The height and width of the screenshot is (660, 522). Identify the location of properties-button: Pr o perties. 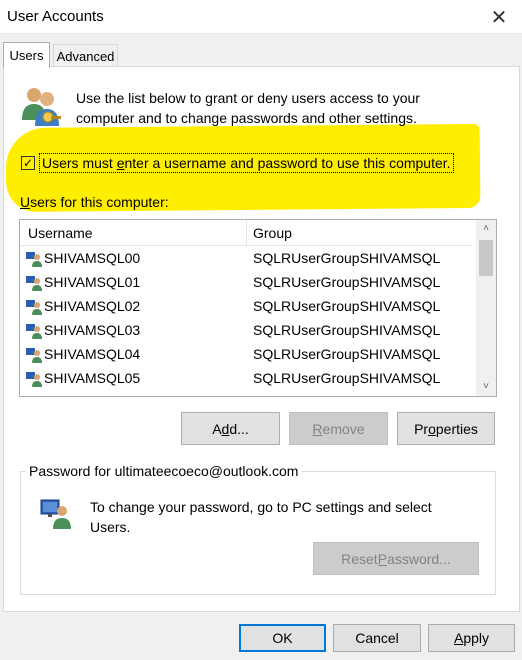
(446, 428).